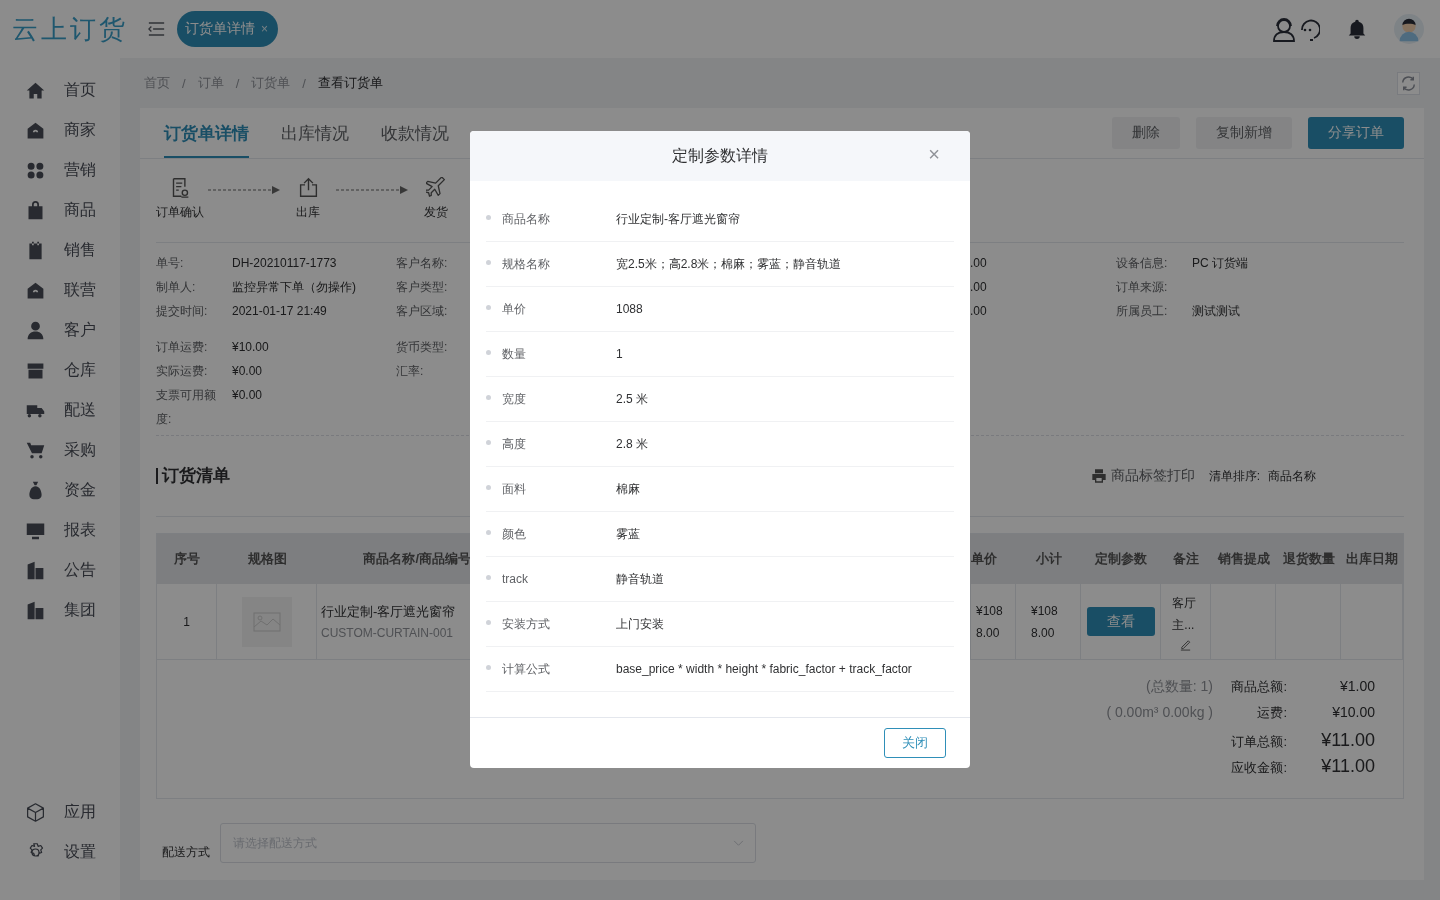  What do you see at coordinates (984, 559) in the screenshot?
I see `column-header: 单价` at bounding box center [984, 559].